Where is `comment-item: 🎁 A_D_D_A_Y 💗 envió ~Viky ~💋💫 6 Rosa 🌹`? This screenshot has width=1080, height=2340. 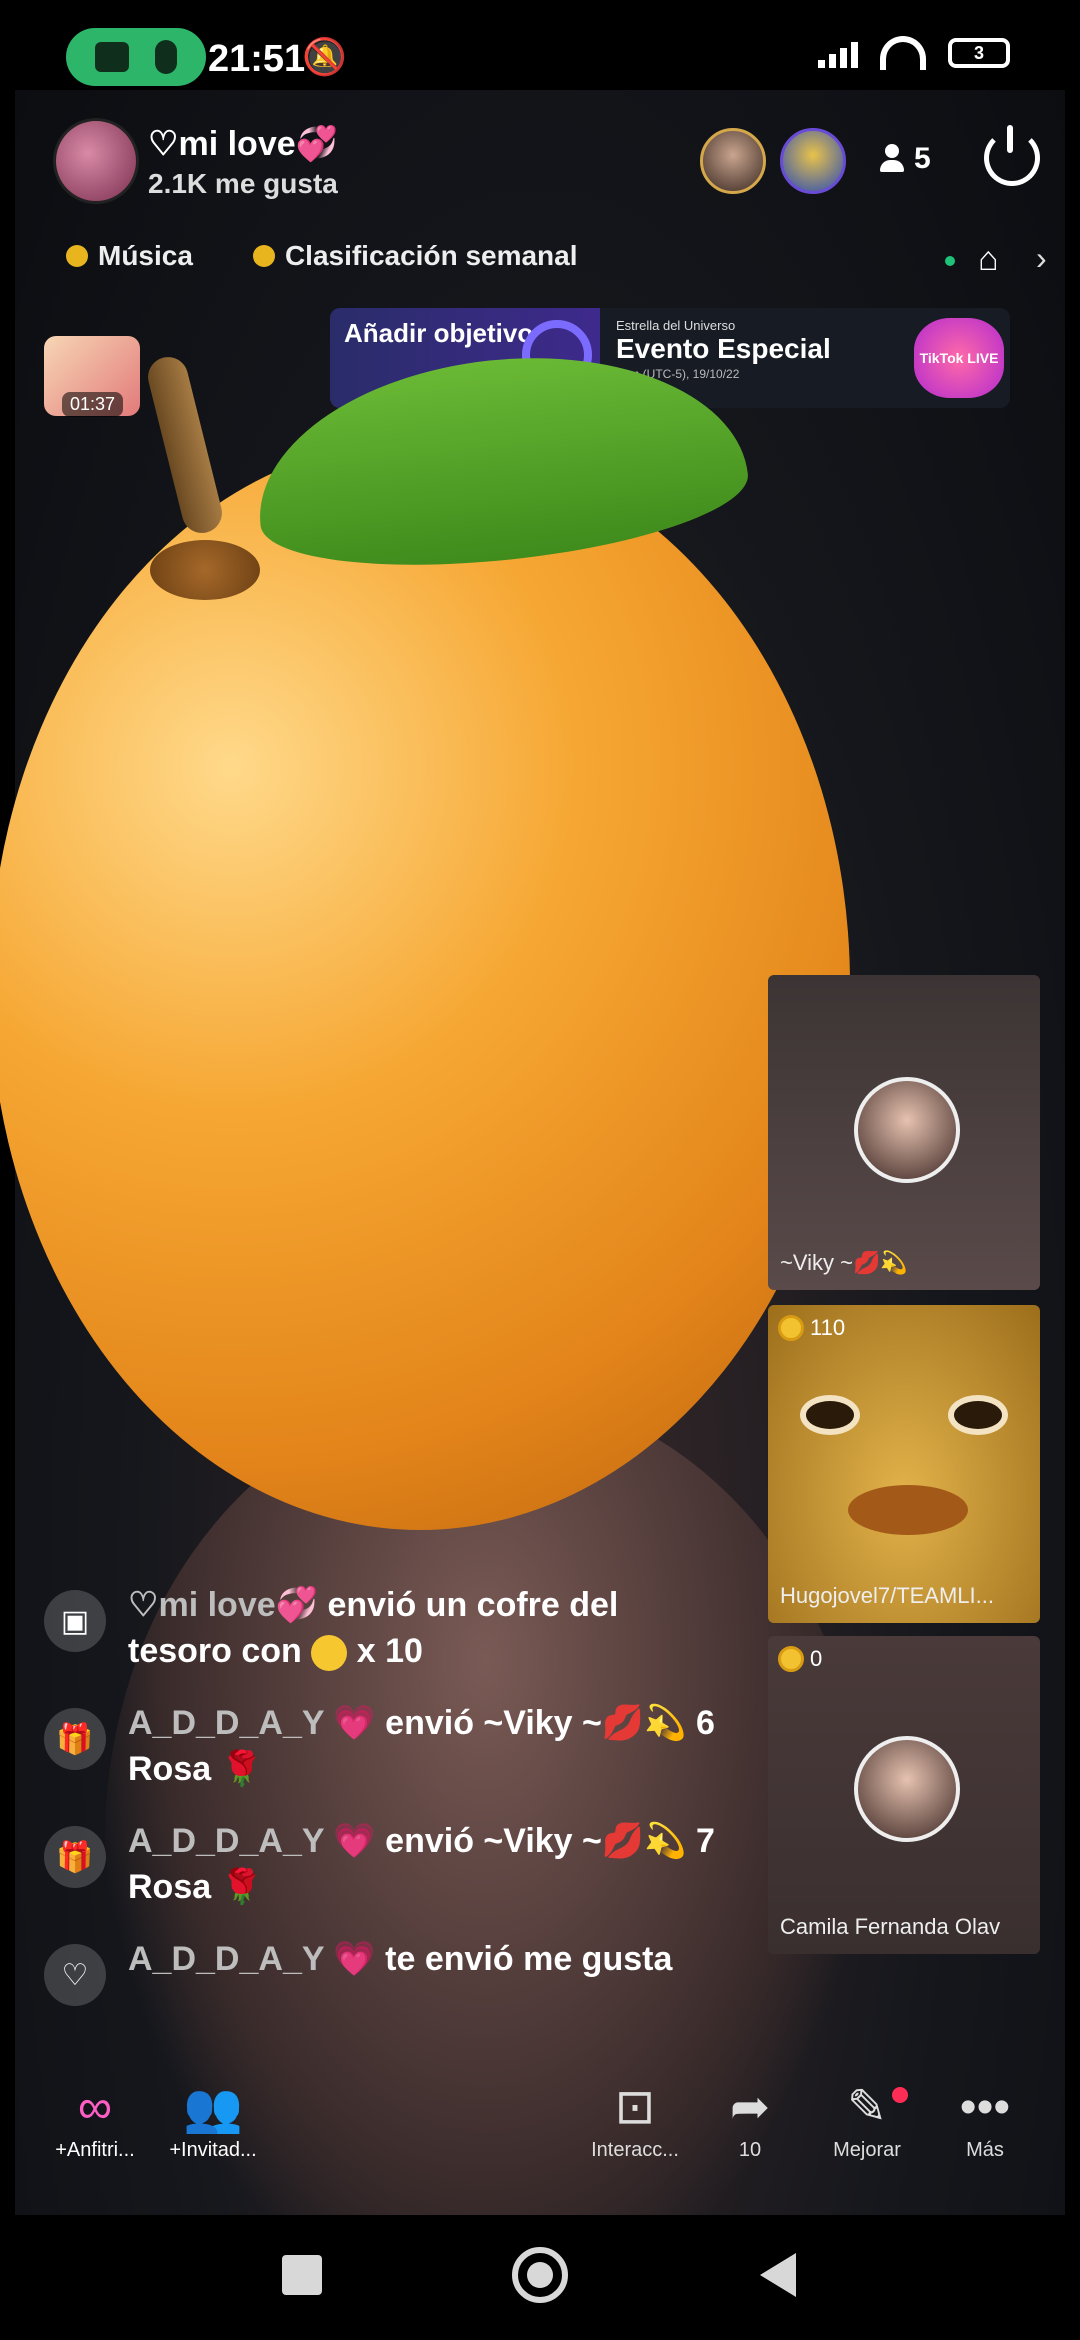
comment-item: 🎁 A_D_D_A_Y 💗 envió ~Viky ~💋💫 6 Rosa 🌹 is located at coordinates (384, 1746).